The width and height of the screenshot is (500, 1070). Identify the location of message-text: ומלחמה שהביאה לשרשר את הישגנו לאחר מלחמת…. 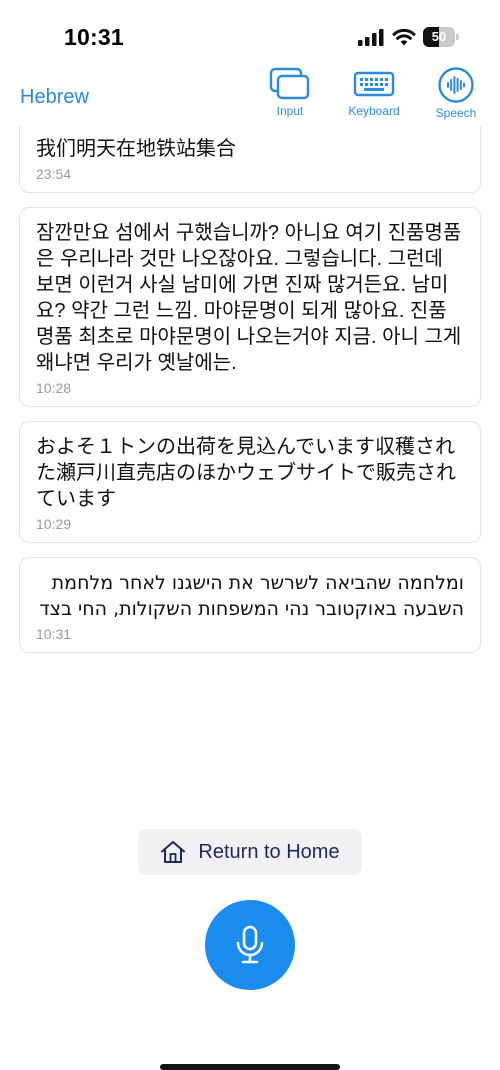
(251, 596).